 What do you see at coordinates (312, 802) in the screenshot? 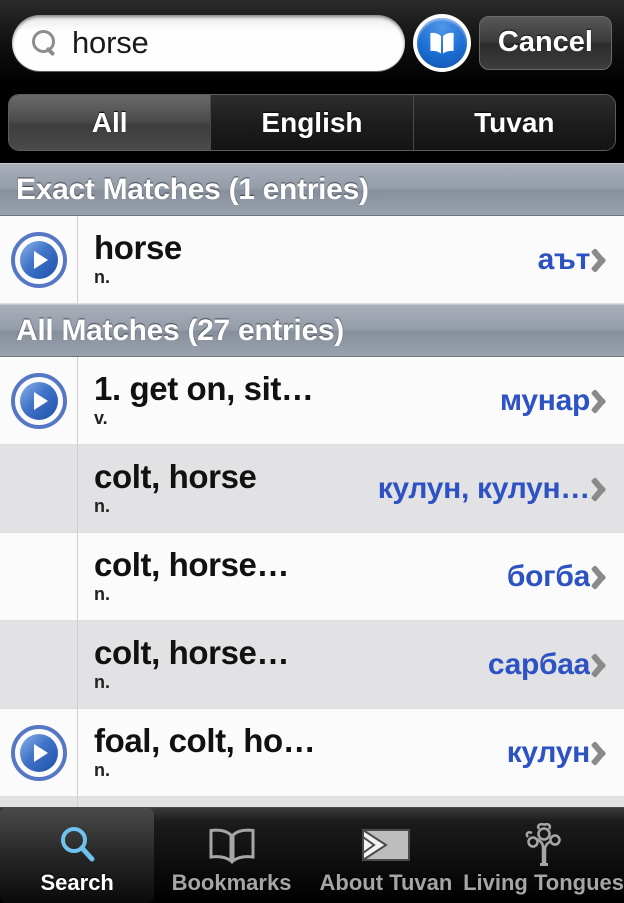
I see `table-row` at bounding box center [312, 802].